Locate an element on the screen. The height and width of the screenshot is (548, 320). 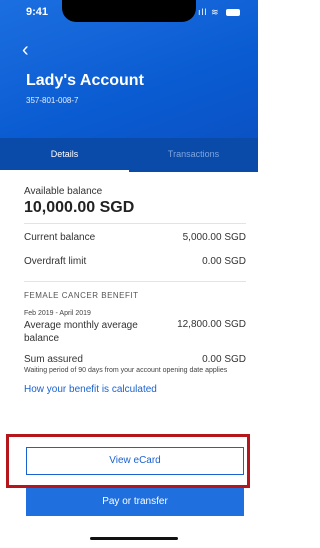
avg-balance-value: 12,800.00 SGD is located at coordinates (211, 324).